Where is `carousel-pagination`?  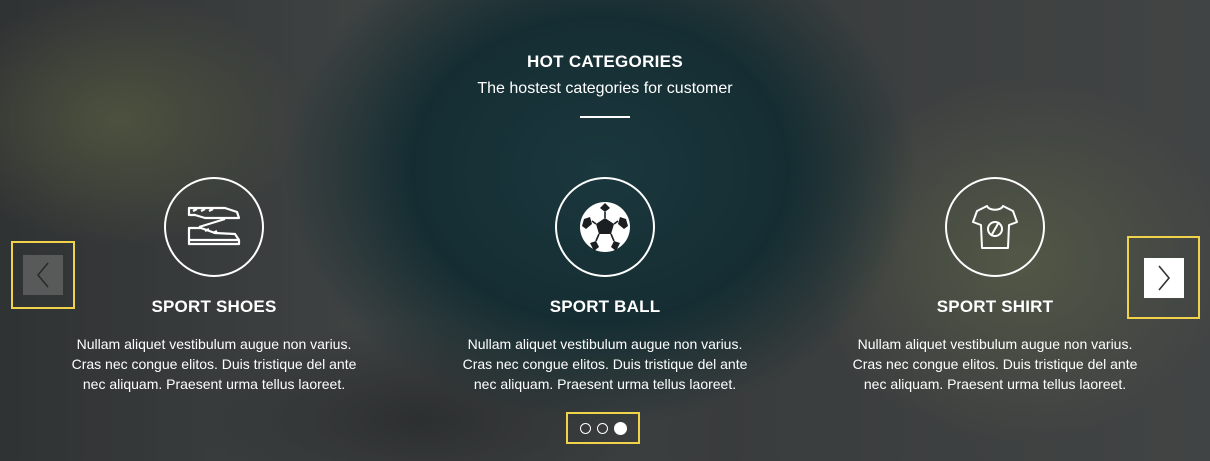
carousel-pagination is located at coordinates (603, 428).